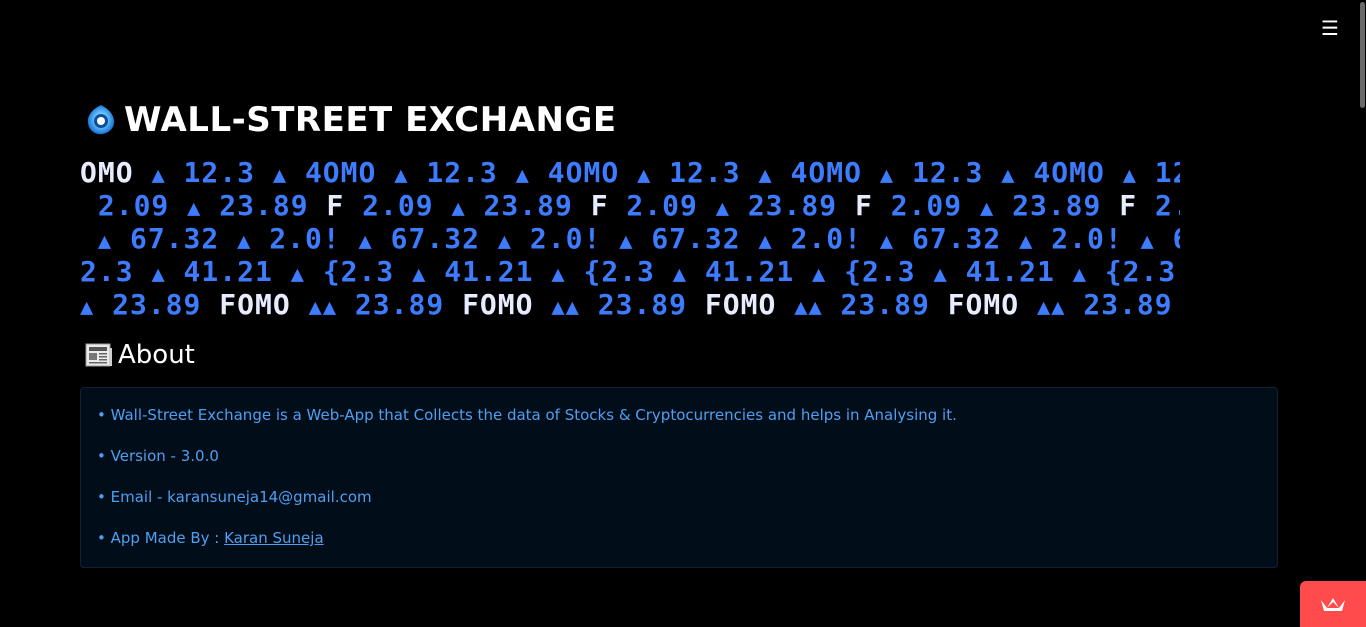 The image size is (1366, 627). I want to click on hamburger-menu-button: ☰, so click(1330, 28).